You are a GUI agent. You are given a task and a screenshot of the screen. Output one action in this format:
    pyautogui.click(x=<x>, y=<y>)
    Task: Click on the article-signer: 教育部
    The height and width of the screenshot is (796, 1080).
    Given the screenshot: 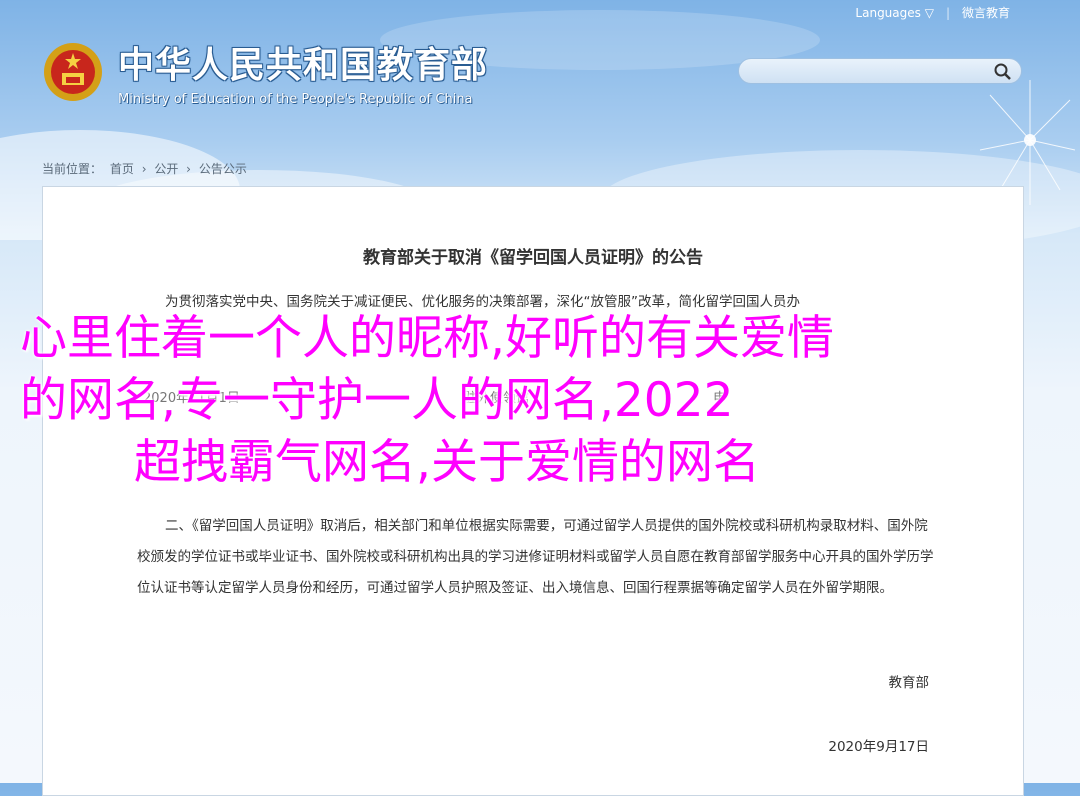 What is the action you would take?
    pyautogui.click(x=909, y=683)
    